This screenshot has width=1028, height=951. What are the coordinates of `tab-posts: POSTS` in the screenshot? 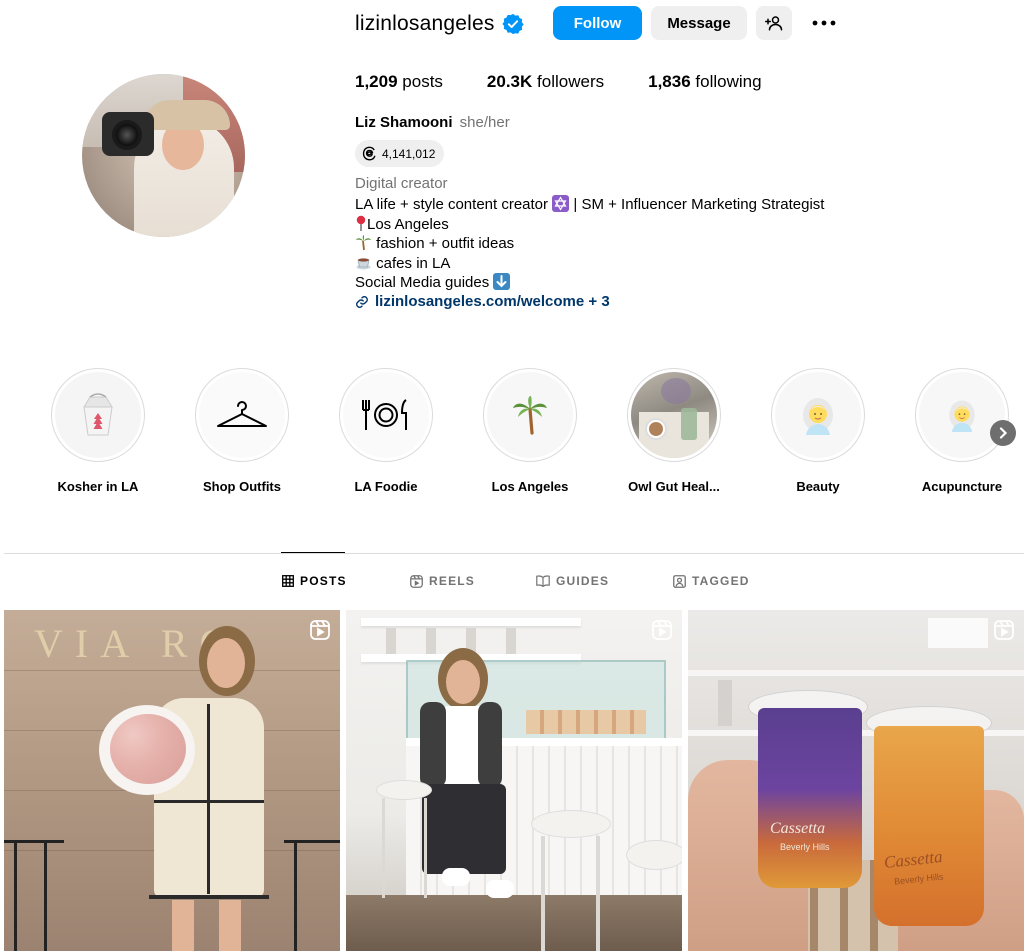 It's located at (314, 581).